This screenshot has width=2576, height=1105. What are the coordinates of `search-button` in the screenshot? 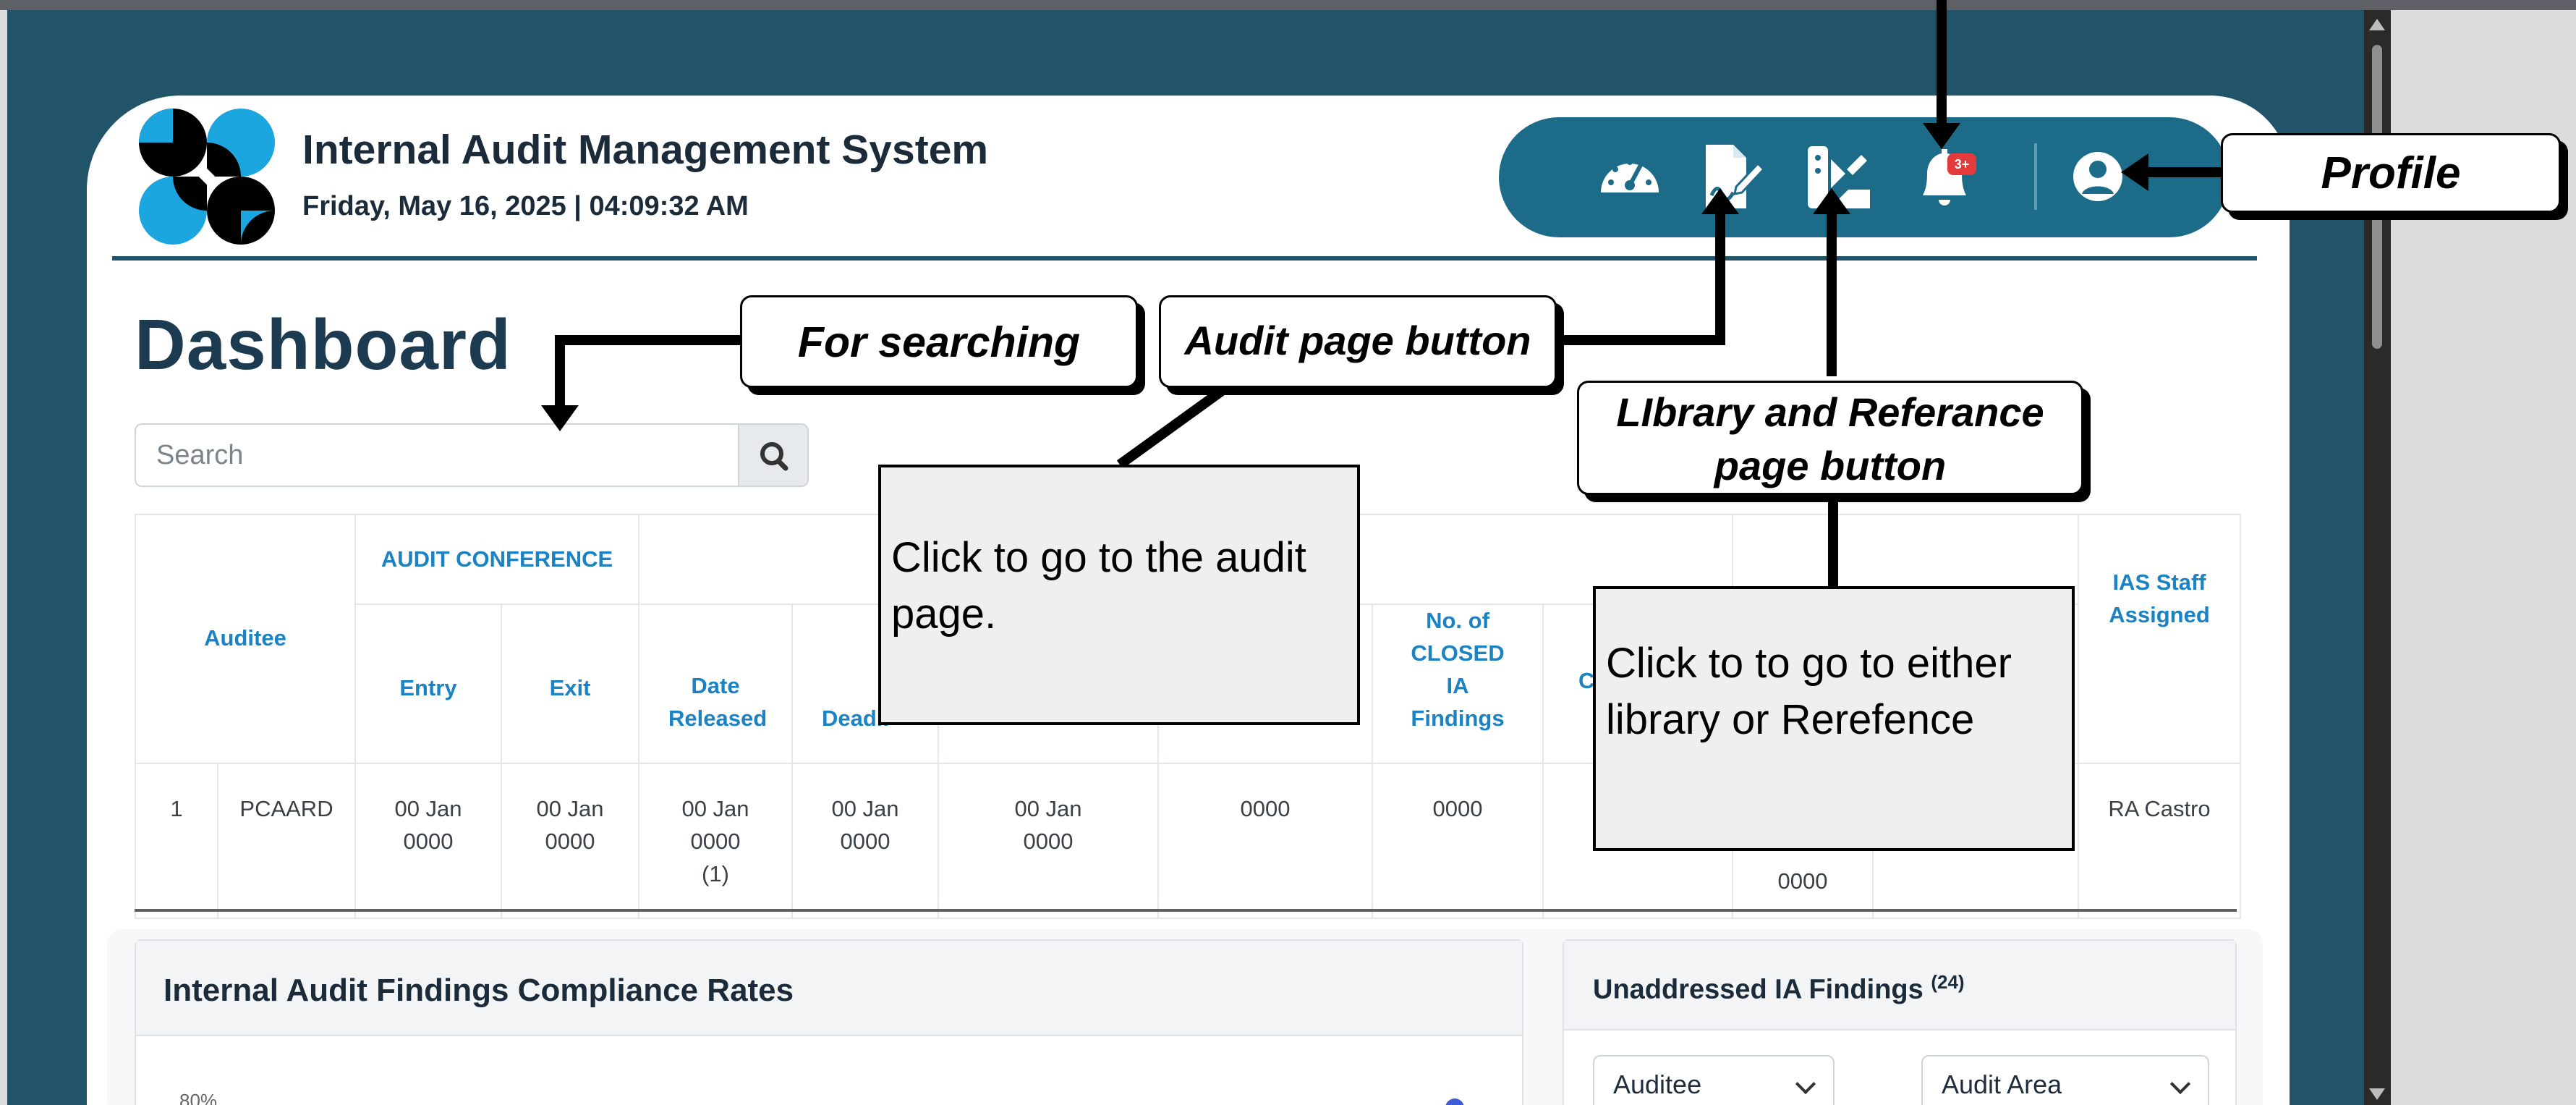 It's located at (773, 455).